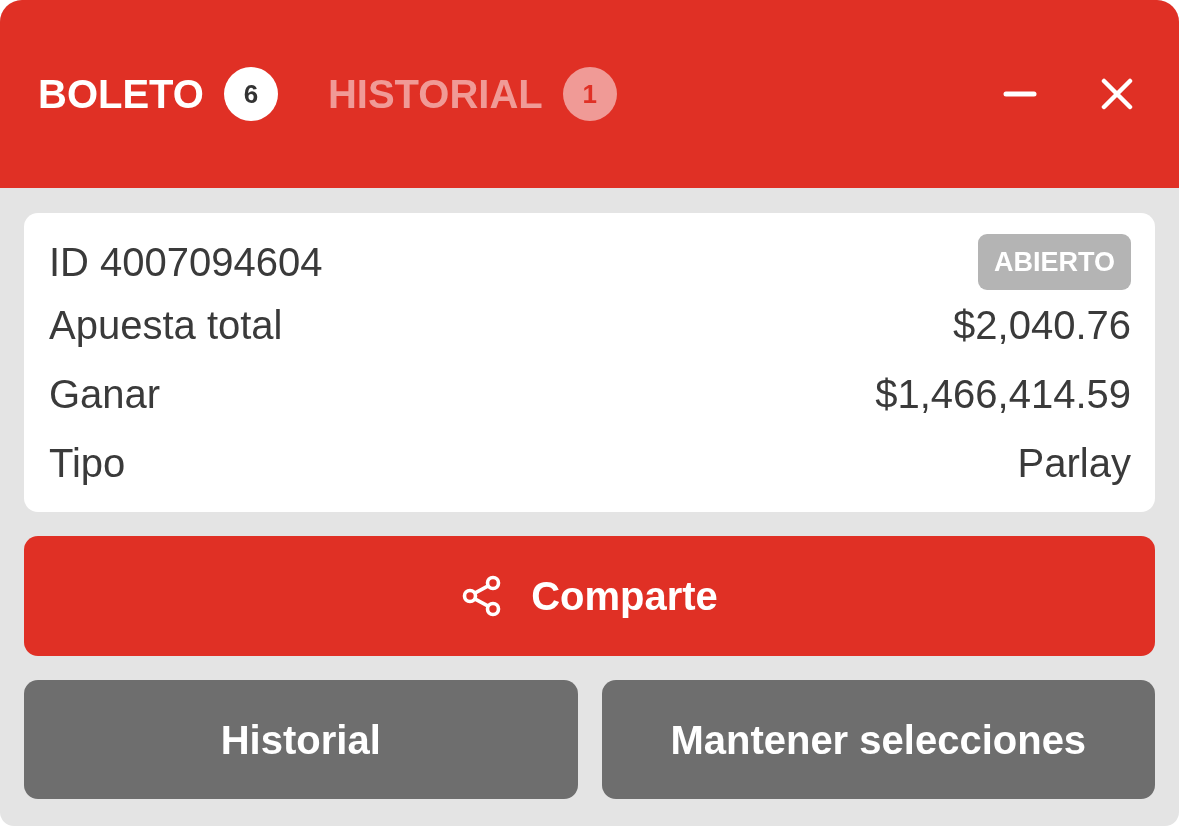  Describe the element at coordinates (166, 324) in the screenshot. I see `field-label: Apuesta total` at that location.